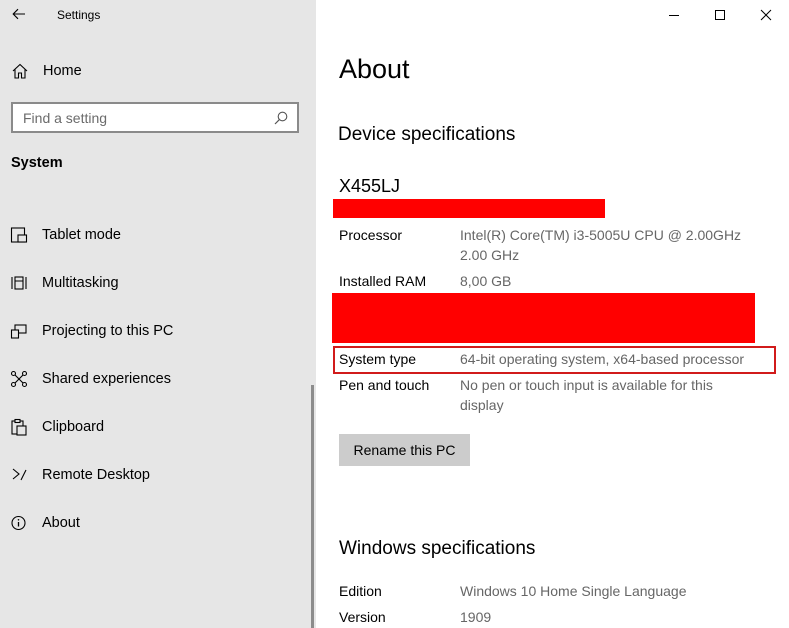  Describe the element at coordinates (62, 71) in the screenshot. I see `sidebar-item-label: Home` at that location.